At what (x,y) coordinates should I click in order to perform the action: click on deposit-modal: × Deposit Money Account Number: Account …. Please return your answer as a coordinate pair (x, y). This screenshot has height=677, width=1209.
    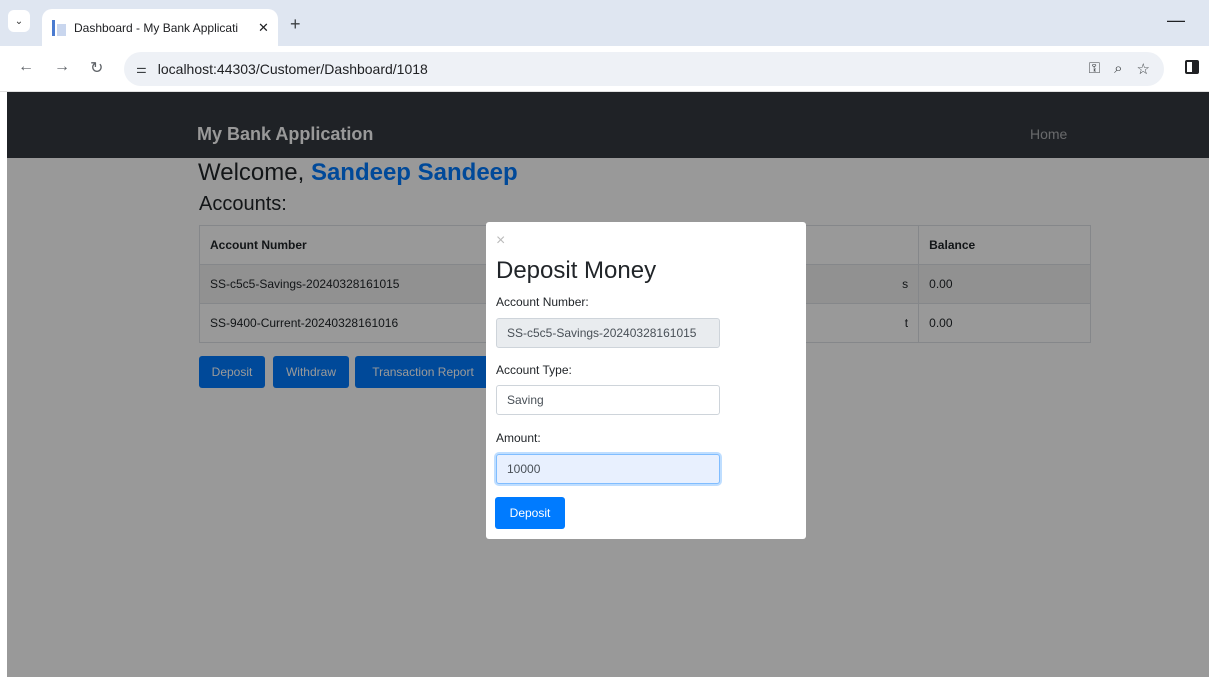
    Looking at the image, I should click on (646, 380).